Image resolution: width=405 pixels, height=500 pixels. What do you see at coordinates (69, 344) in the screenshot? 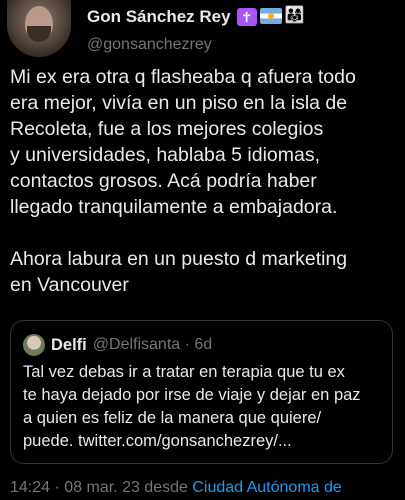
I see `quoted-author-name: Delfi` at bounding box center [69, 344].